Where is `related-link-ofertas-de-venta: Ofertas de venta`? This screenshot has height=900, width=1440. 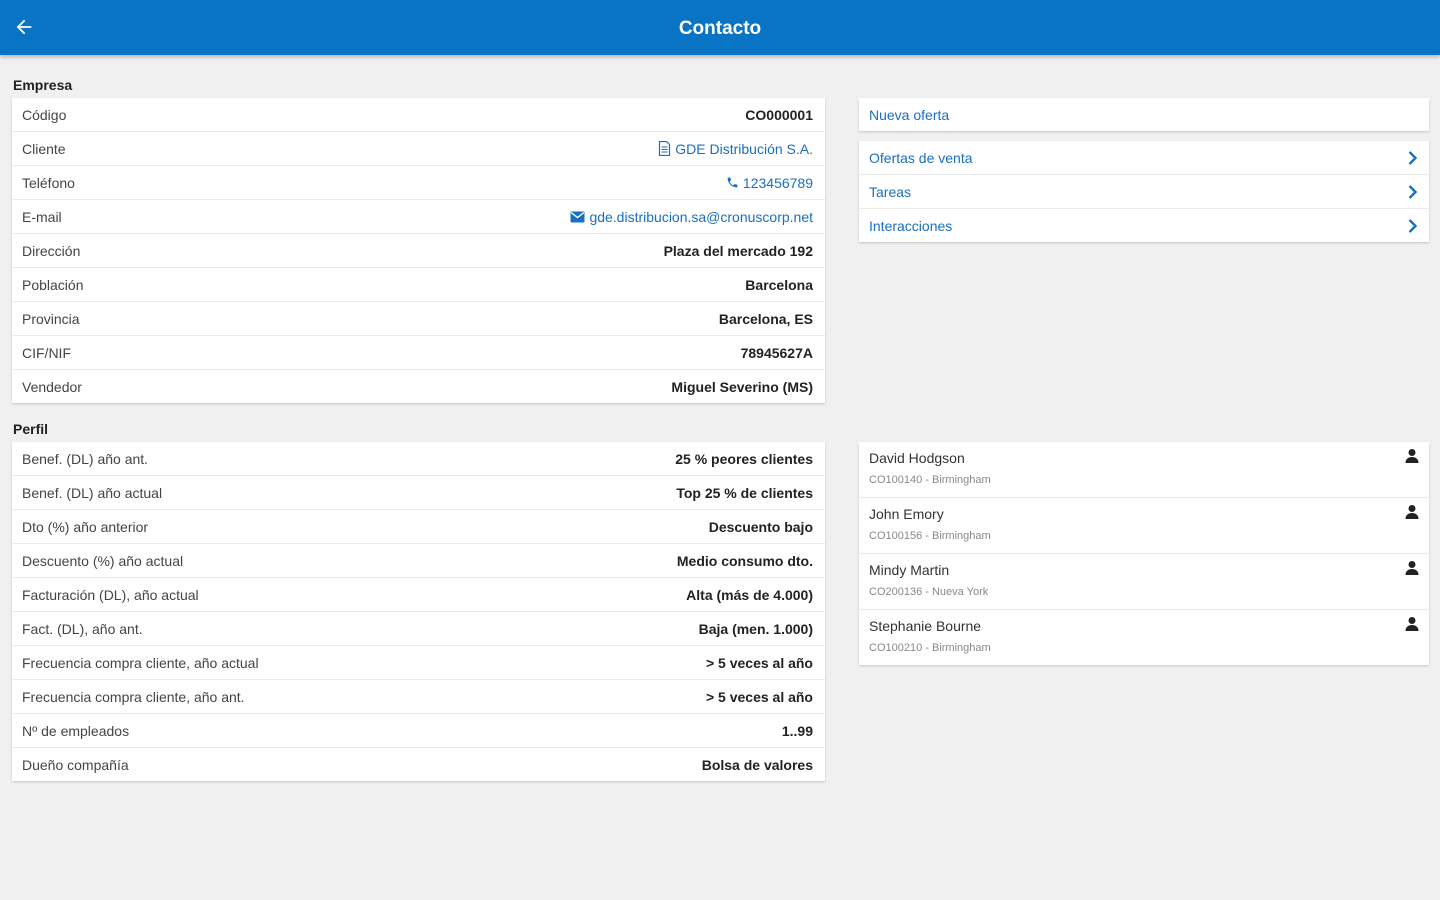
related-link-ofertas-de-venta: Ofertas de venta is located at coordinates (1144, 158).